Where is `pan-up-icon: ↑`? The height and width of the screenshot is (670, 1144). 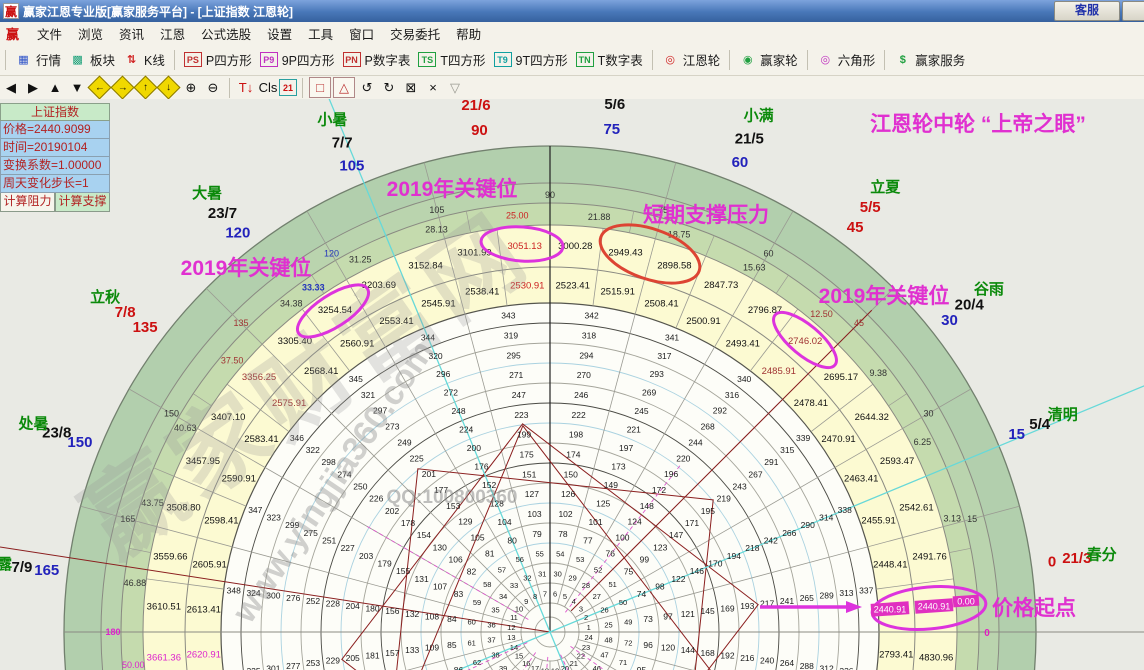
pan-up-icon: ↑ is located at coordinates (145, 87).